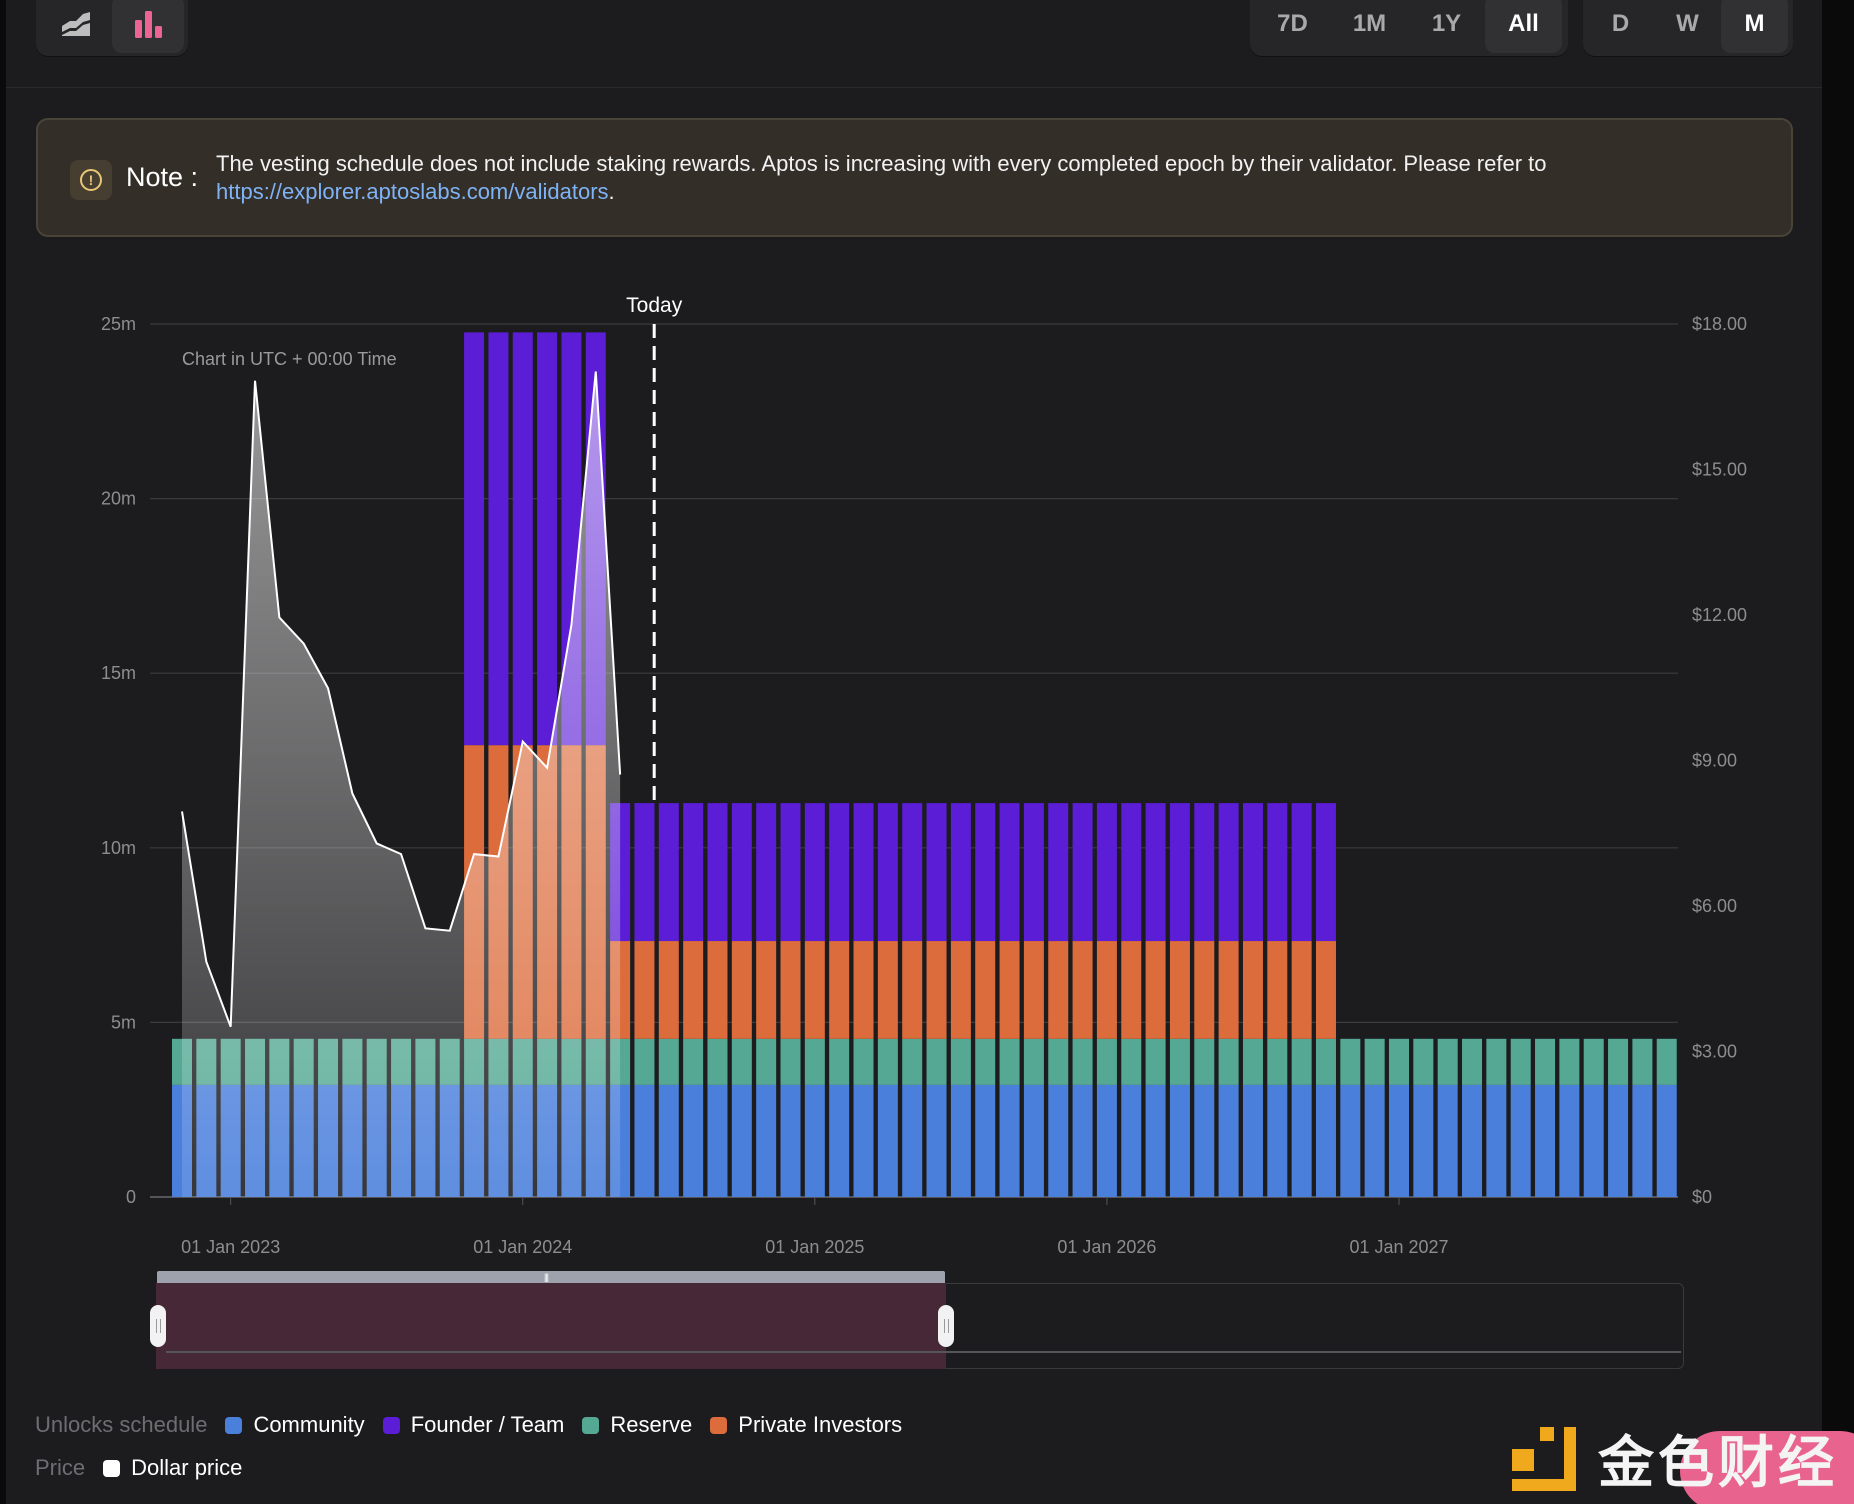 The image size is (1854, 1504). I want to click on interval-week-button: W, so click(1687, 26).